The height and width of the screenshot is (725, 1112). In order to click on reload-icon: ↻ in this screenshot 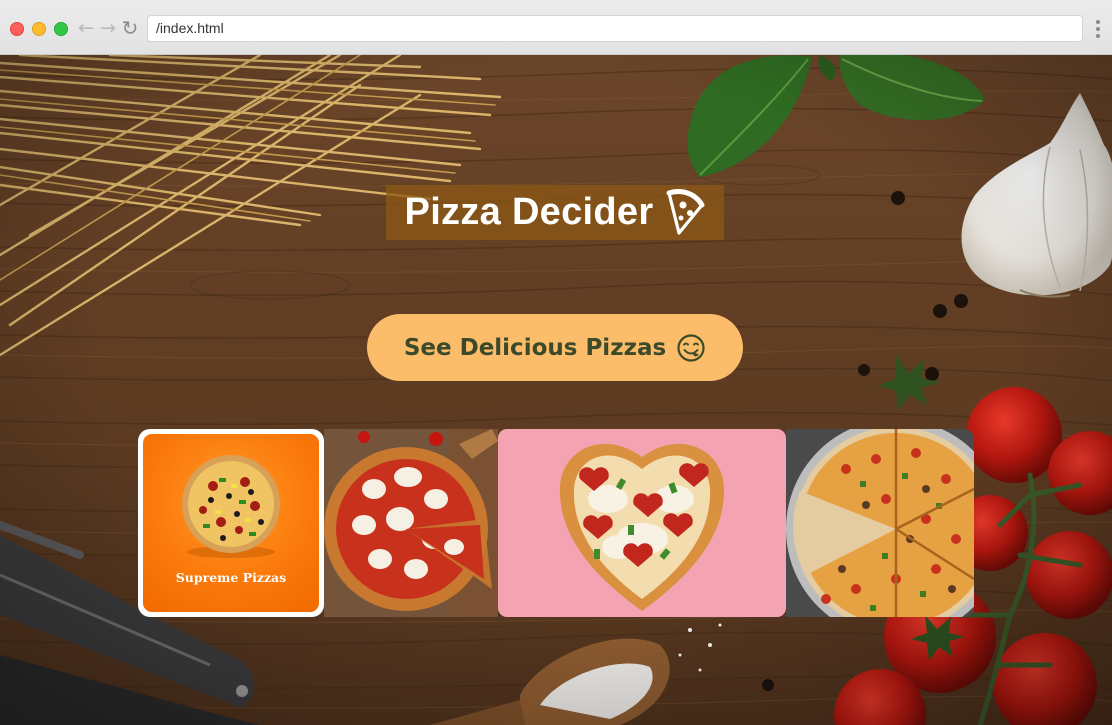, I will do `click(130, 28)`.